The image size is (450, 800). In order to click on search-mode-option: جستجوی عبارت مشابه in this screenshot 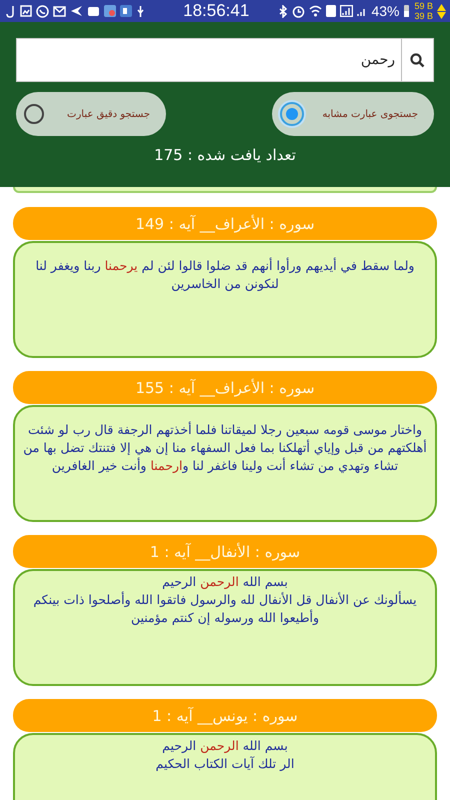, I will do `click(353, 114)`.